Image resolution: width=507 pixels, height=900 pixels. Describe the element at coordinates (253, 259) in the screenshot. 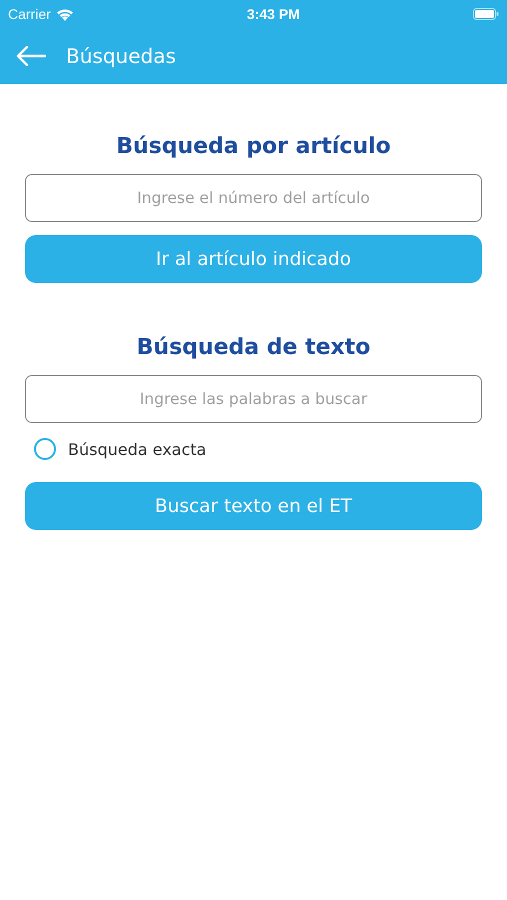

I see `search-button: Ir al artículo indicado` at that location.